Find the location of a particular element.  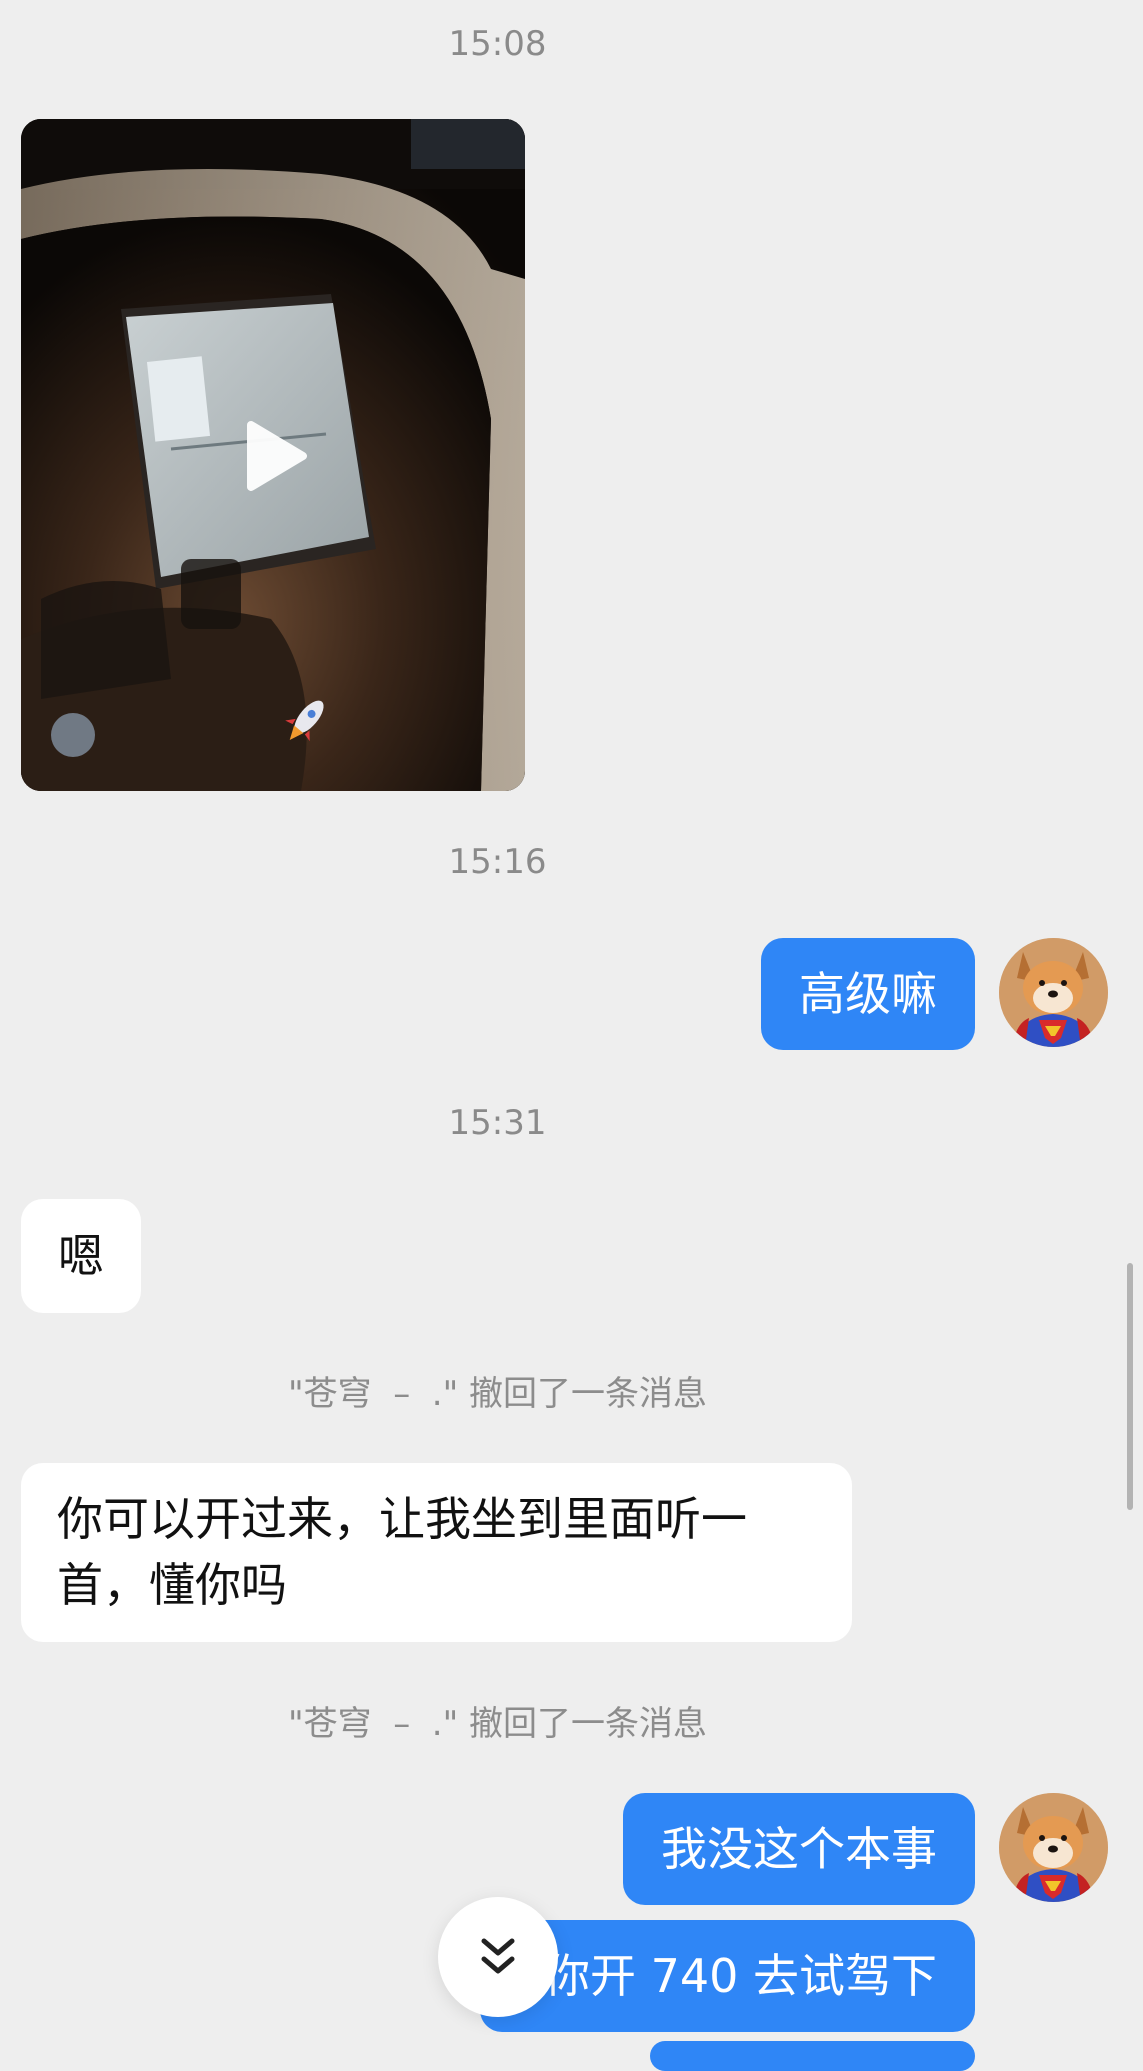

video-message is located at coordinates (273, 455).